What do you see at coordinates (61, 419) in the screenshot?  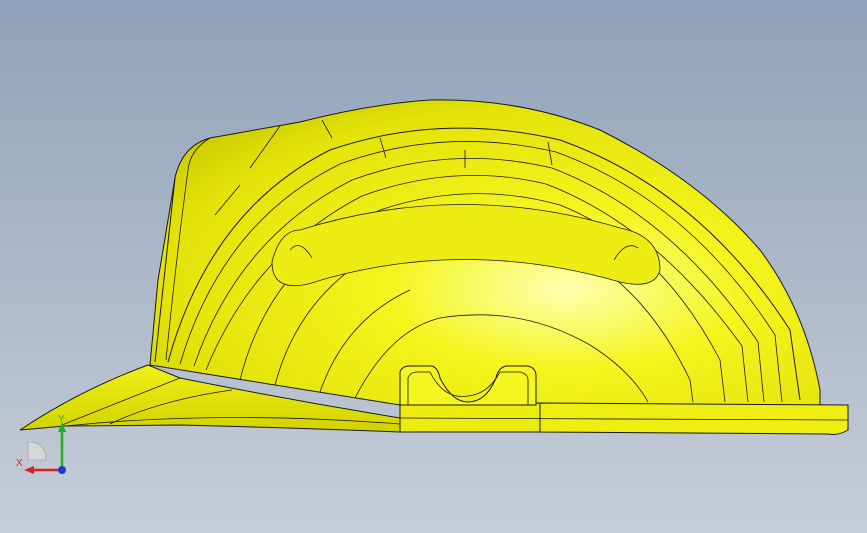 I see `y-axis-label: Y` at bounding box center [61, 419].